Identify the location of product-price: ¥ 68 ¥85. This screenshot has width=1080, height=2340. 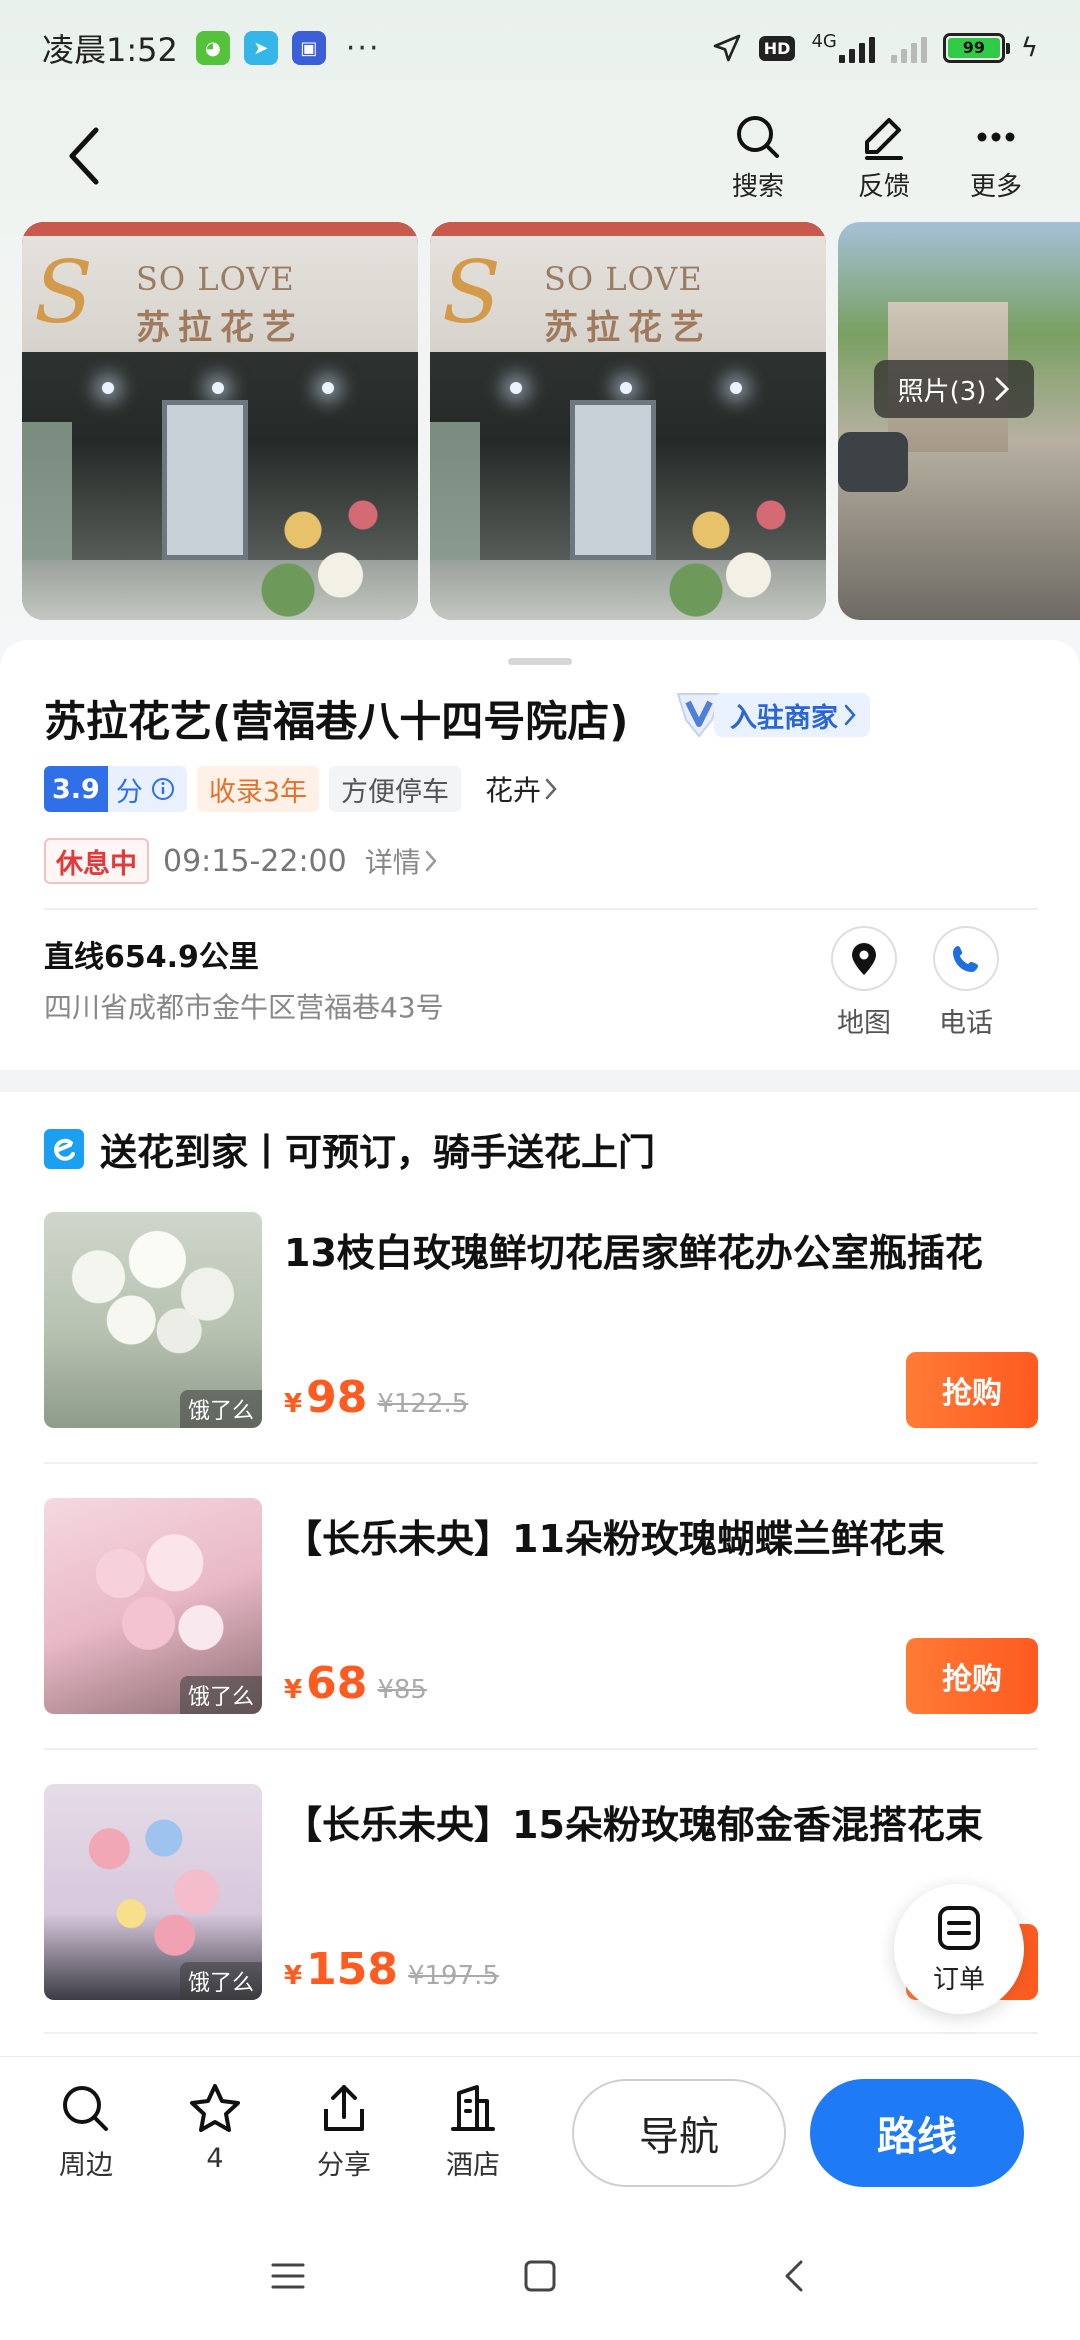
(355, 1683).